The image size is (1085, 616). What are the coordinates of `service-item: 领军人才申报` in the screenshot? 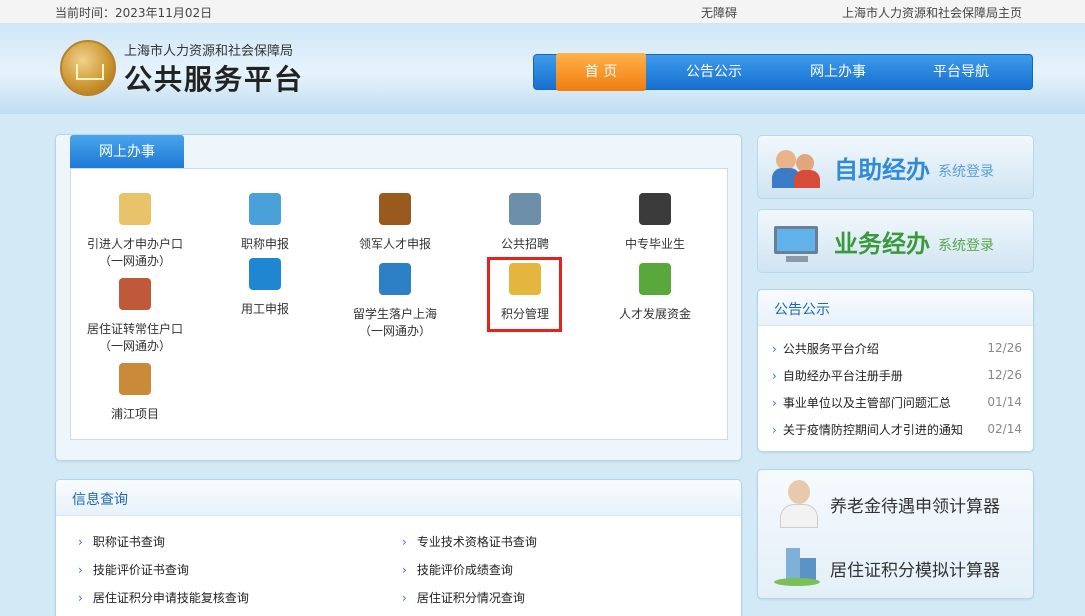 It's located at (395, 222).